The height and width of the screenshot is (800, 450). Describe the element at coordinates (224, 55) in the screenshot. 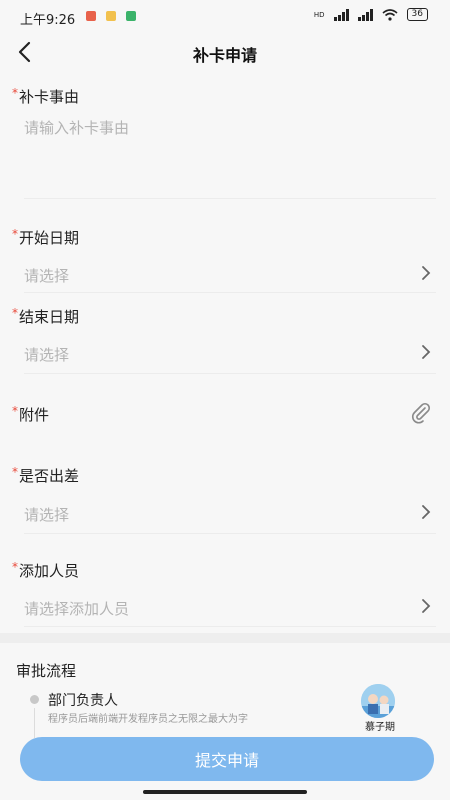

I see `page-title: 补卡申请` at that location.